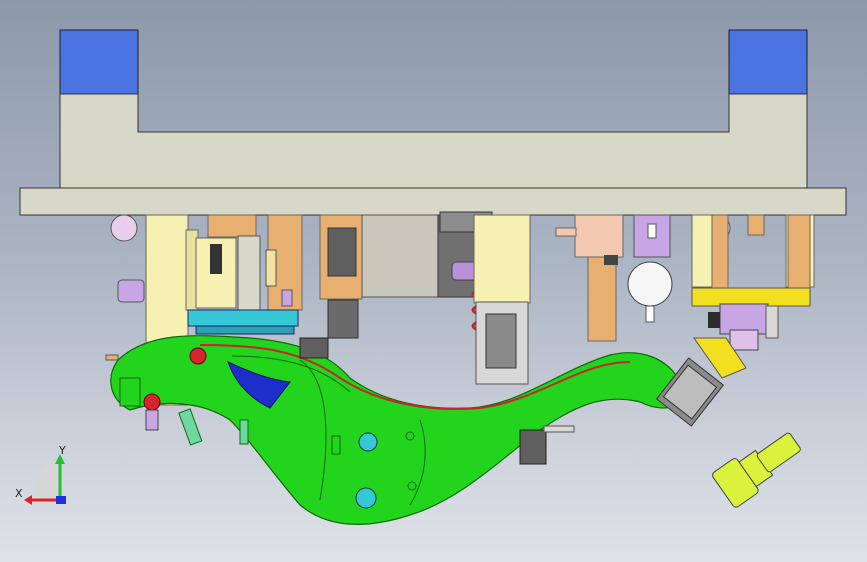 The image size is (867, 562). What do you see at coordinates (124, 228) in the screenshot?
I see `pivot-left` at bounding box center [124, 228].